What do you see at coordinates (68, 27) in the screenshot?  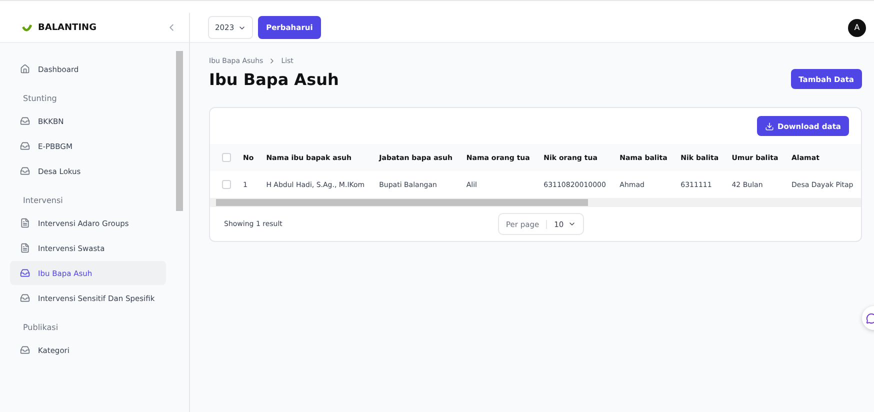 I see `brand-name: BALANTING` at bounding box center [68, 27].